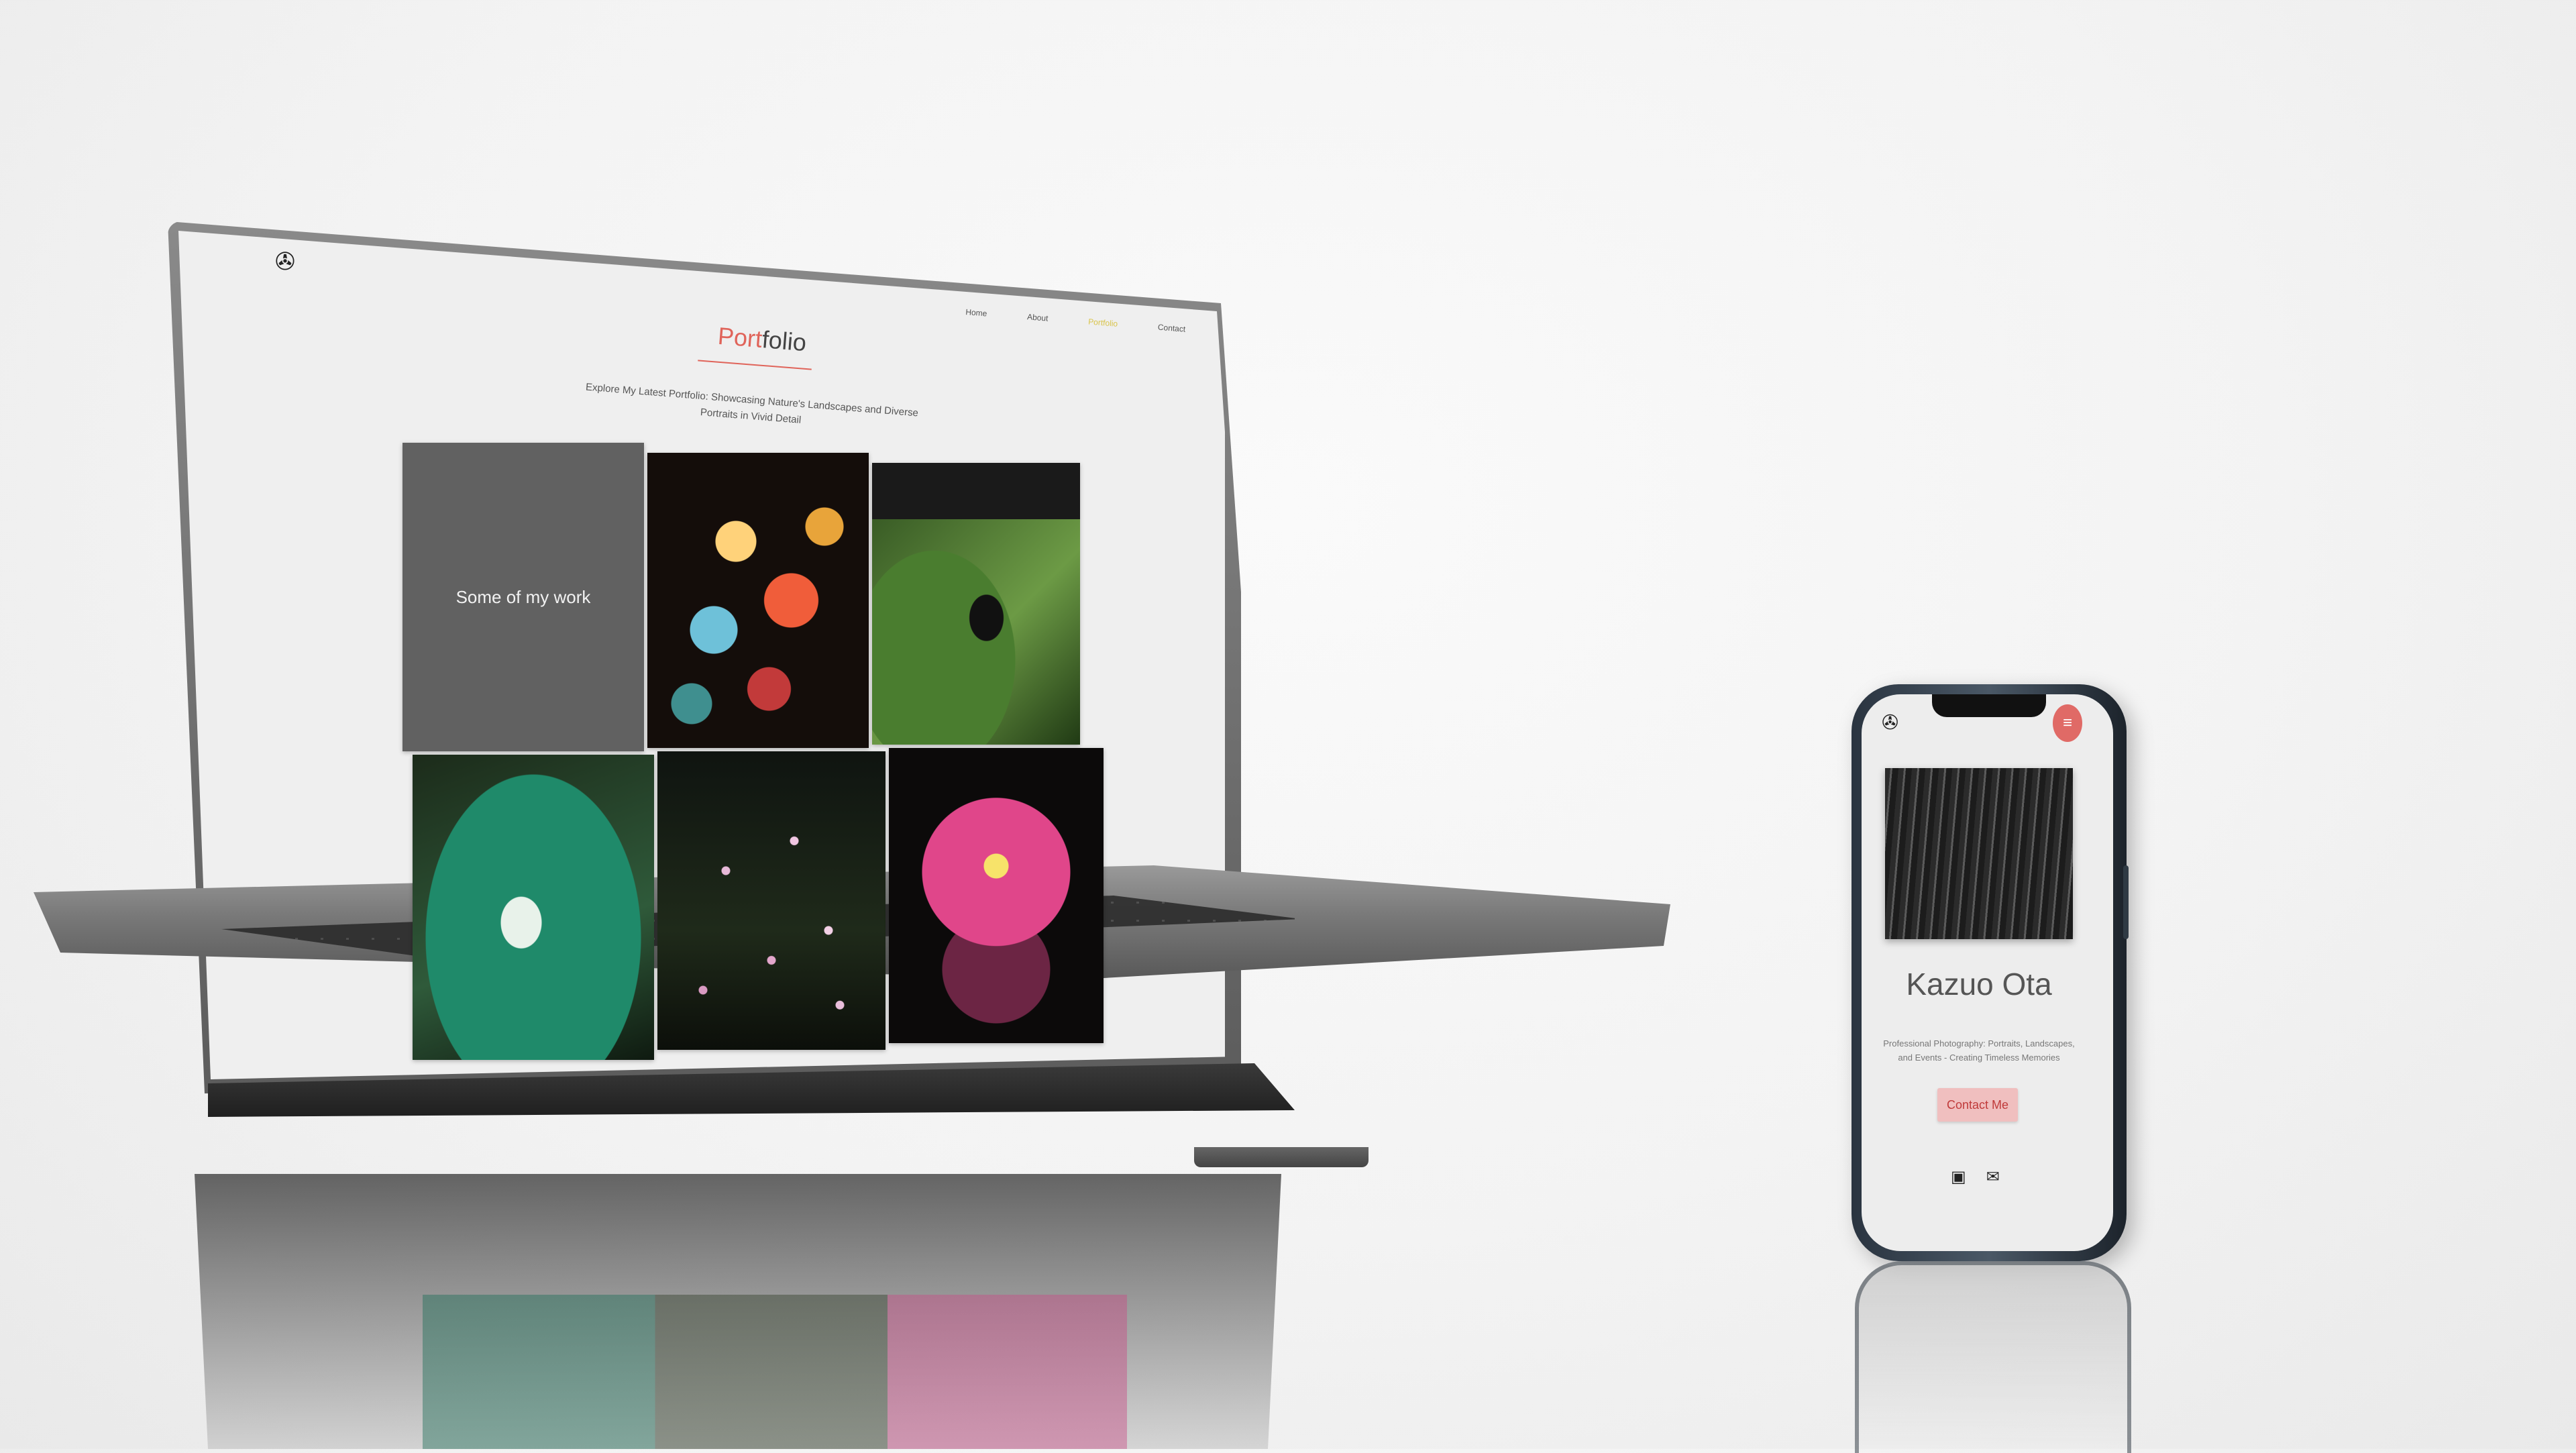 Image resolution: width=2576 pixels, height=1453 pixels. What do you see at coordinates (976, 604) in the screenshot?
I see `gallery-photo-bridge-walker` at bounding box center [976, 604].